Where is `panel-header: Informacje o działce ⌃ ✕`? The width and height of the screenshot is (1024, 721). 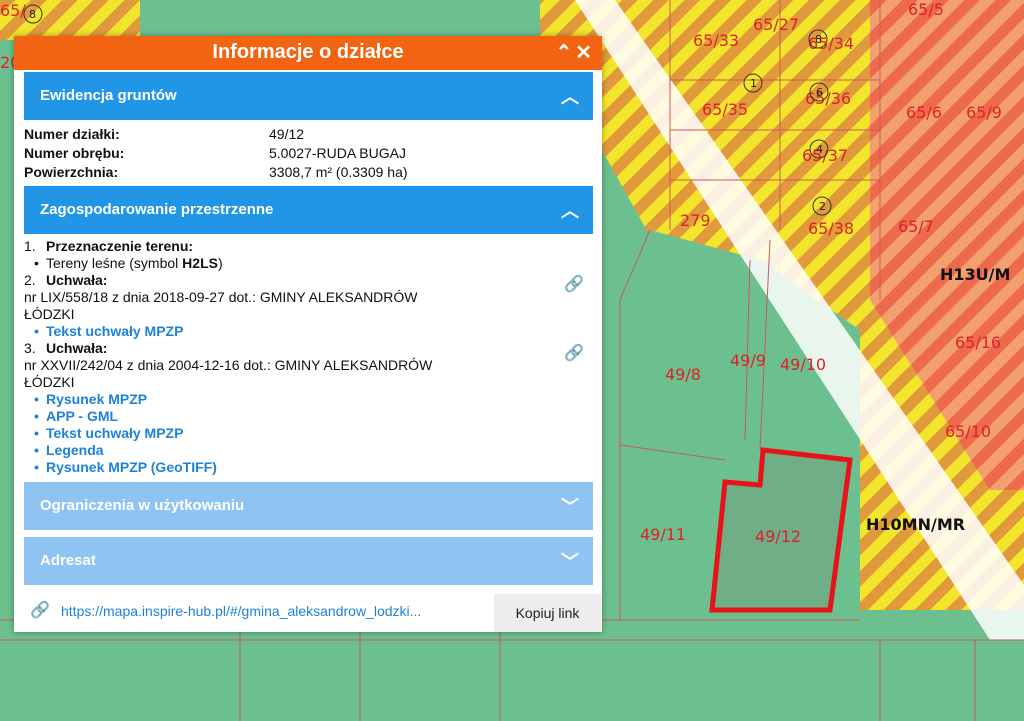
panel-header: Informacje o działce ⌃ ✕ is located at coordinates (308, 53).